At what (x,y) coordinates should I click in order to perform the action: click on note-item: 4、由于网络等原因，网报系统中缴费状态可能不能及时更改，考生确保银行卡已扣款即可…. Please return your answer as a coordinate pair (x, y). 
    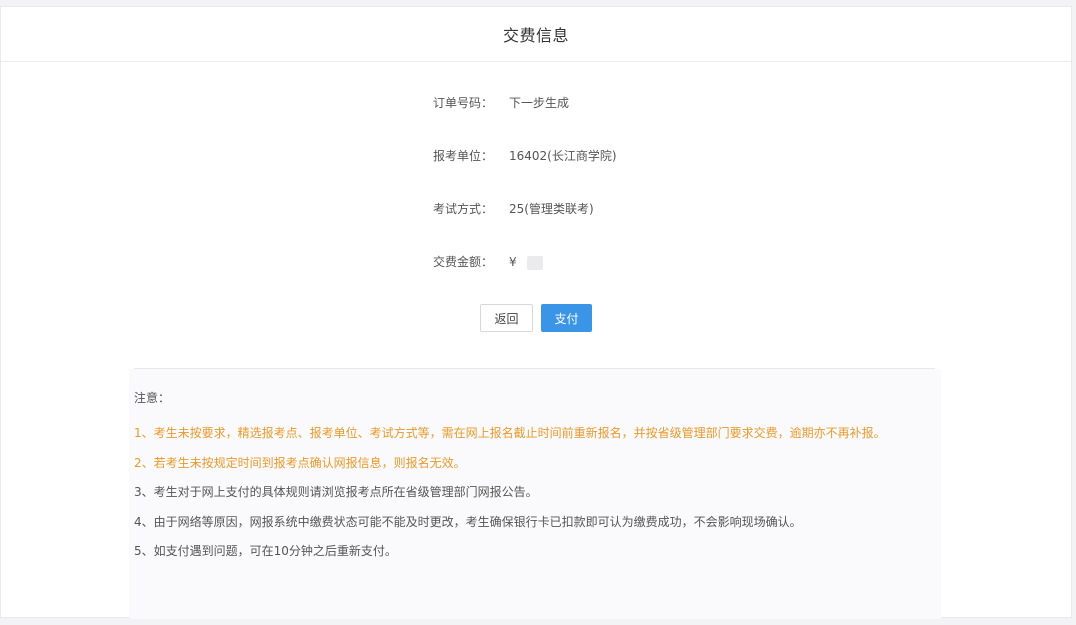
    Looking at the image, I should click on (468, 522).